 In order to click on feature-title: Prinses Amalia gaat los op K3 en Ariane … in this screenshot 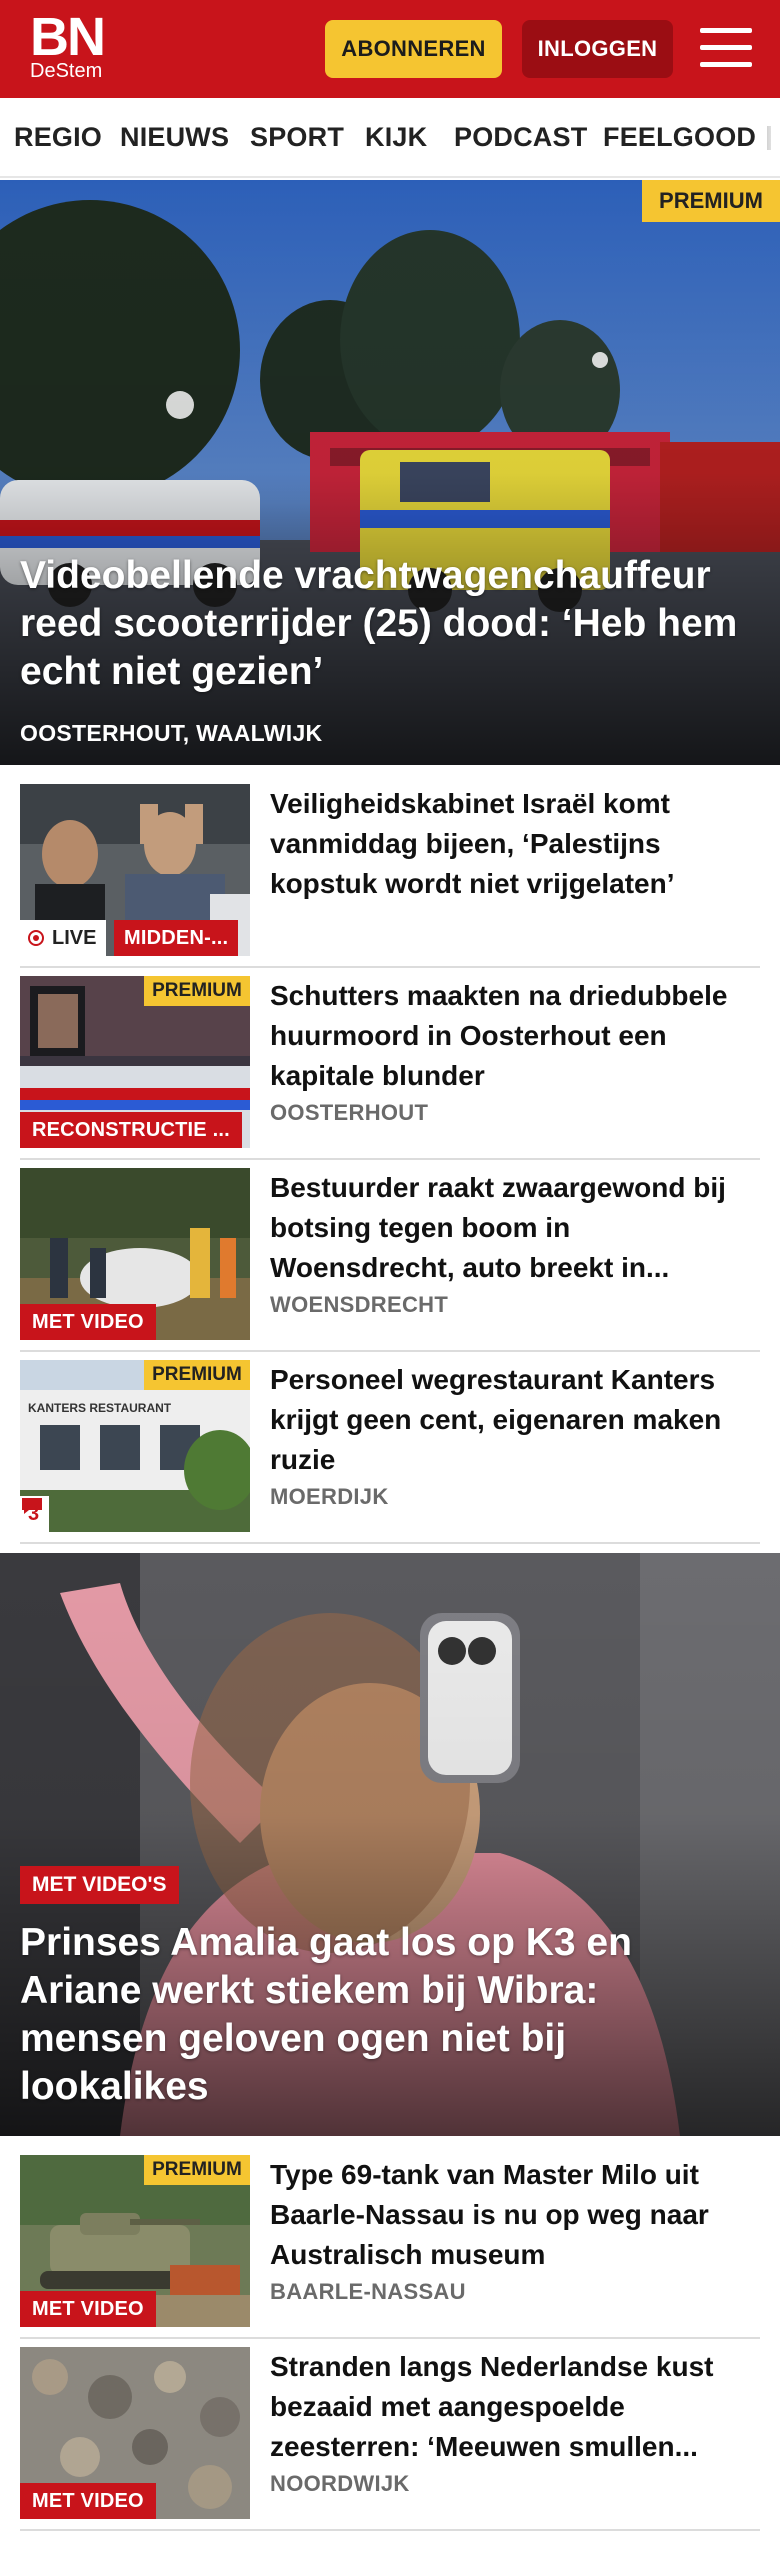, I will do `click(380, 2015)`.